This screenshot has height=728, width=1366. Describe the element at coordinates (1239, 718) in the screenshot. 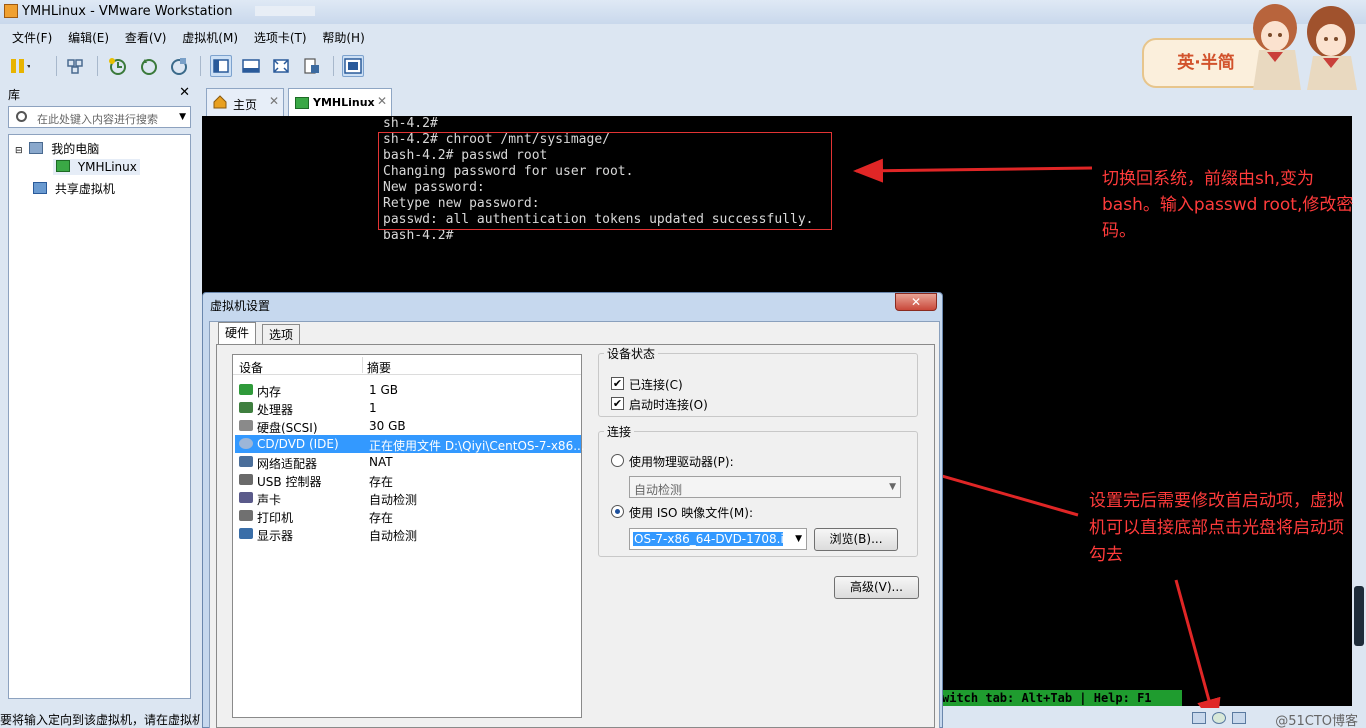

I see `network-status-icon` at that location.